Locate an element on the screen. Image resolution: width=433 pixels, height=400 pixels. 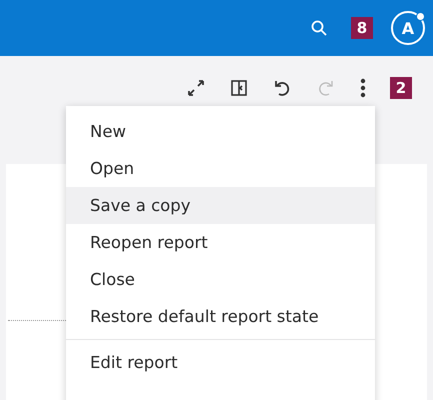
menu-item: Restore default report state is located at coordinates (220, 316).